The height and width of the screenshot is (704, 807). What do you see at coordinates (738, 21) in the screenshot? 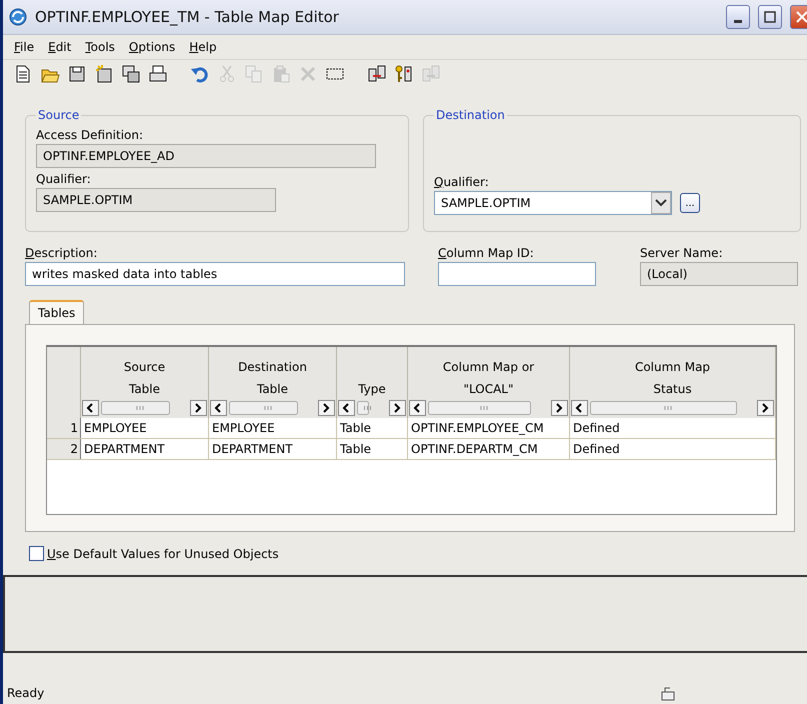
I see `minimize-icon` at bounding box center [738, 21].